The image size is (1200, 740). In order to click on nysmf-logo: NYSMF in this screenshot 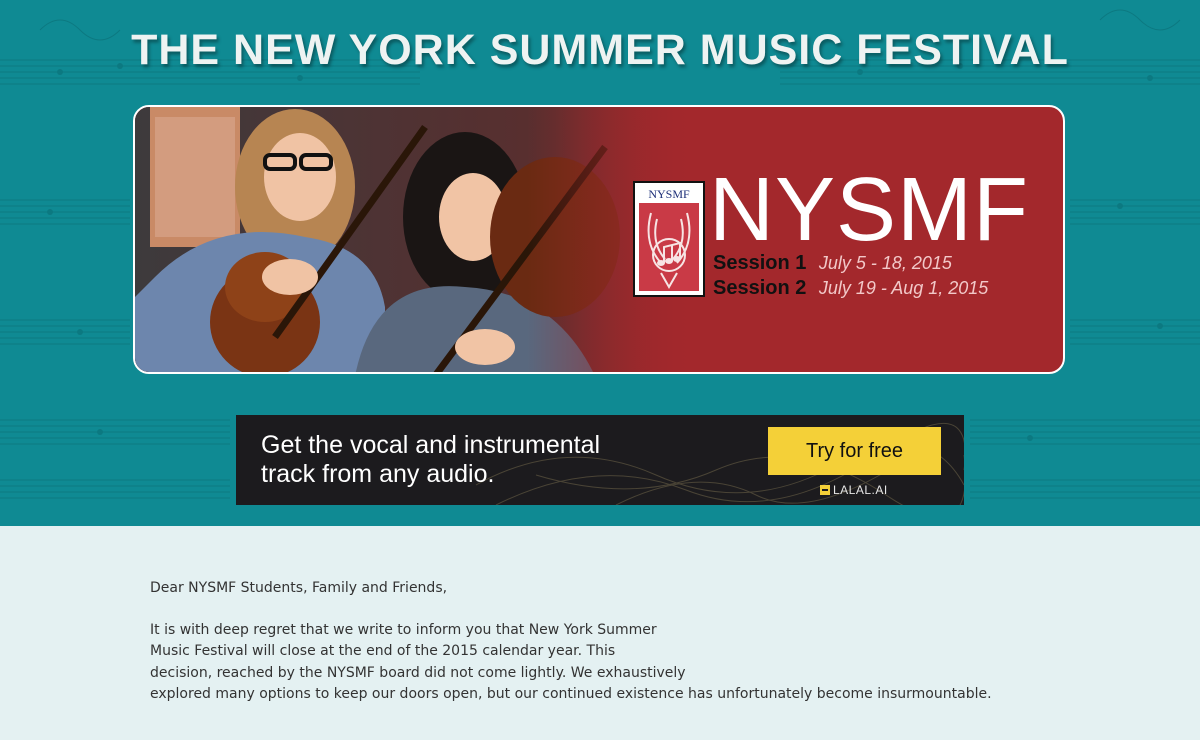, I will do `click(669, 239)`.